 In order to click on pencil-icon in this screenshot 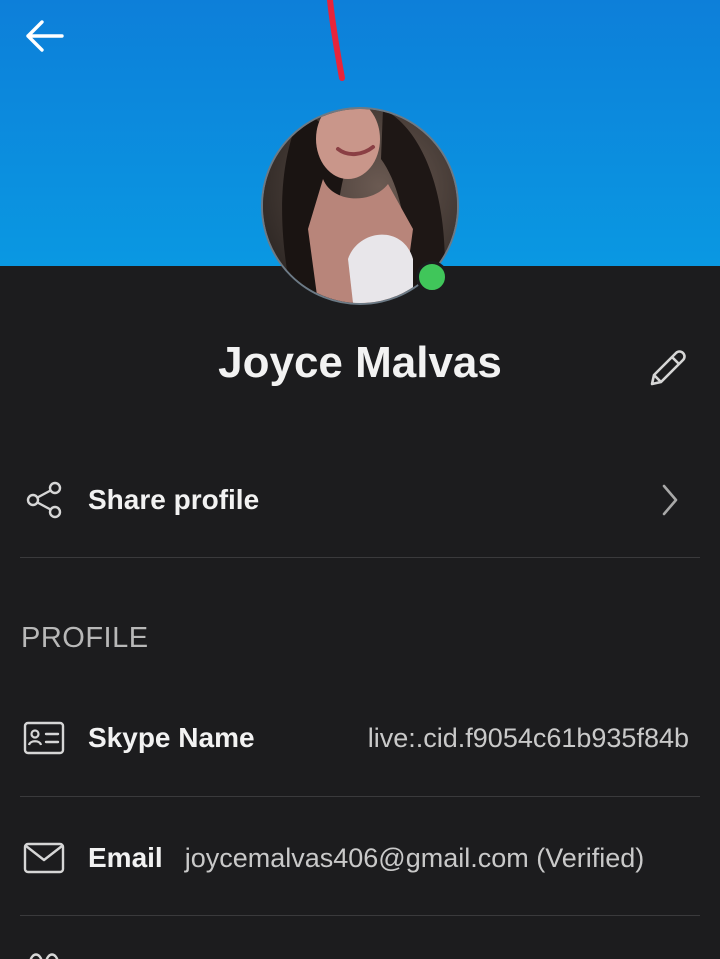, I will do `click(668, 368)`.